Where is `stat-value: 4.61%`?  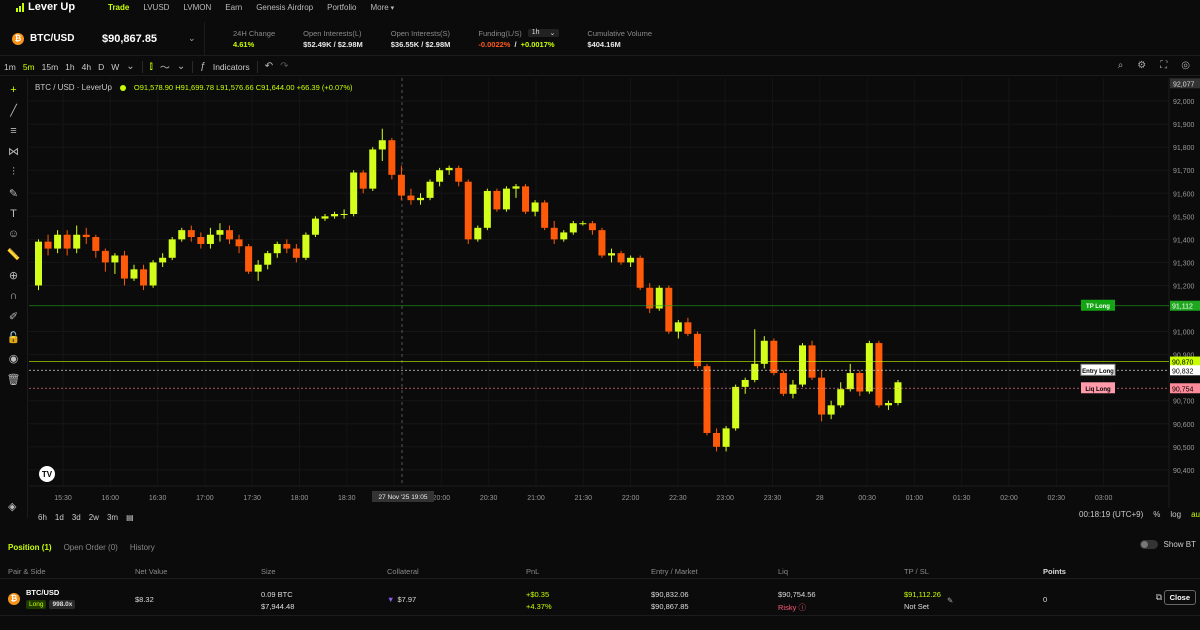 stat-value: 4.61% is located at coordinates (244, 44).